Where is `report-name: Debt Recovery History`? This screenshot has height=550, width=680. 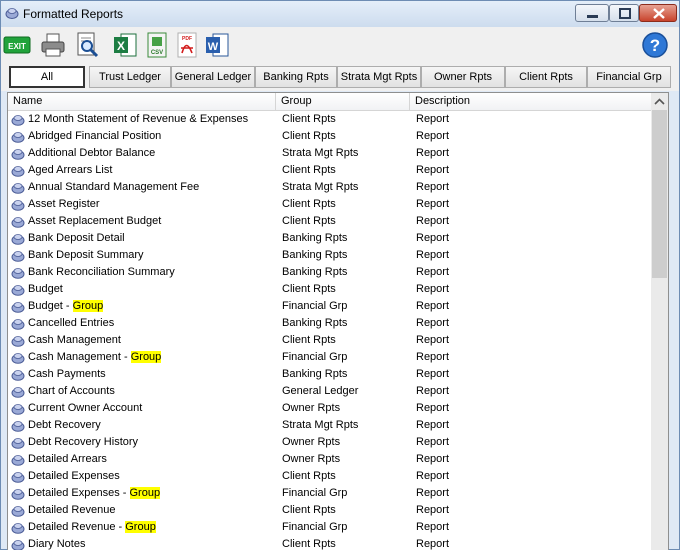 report-name: Debt Recovery History is located at coordinates (83, 442).